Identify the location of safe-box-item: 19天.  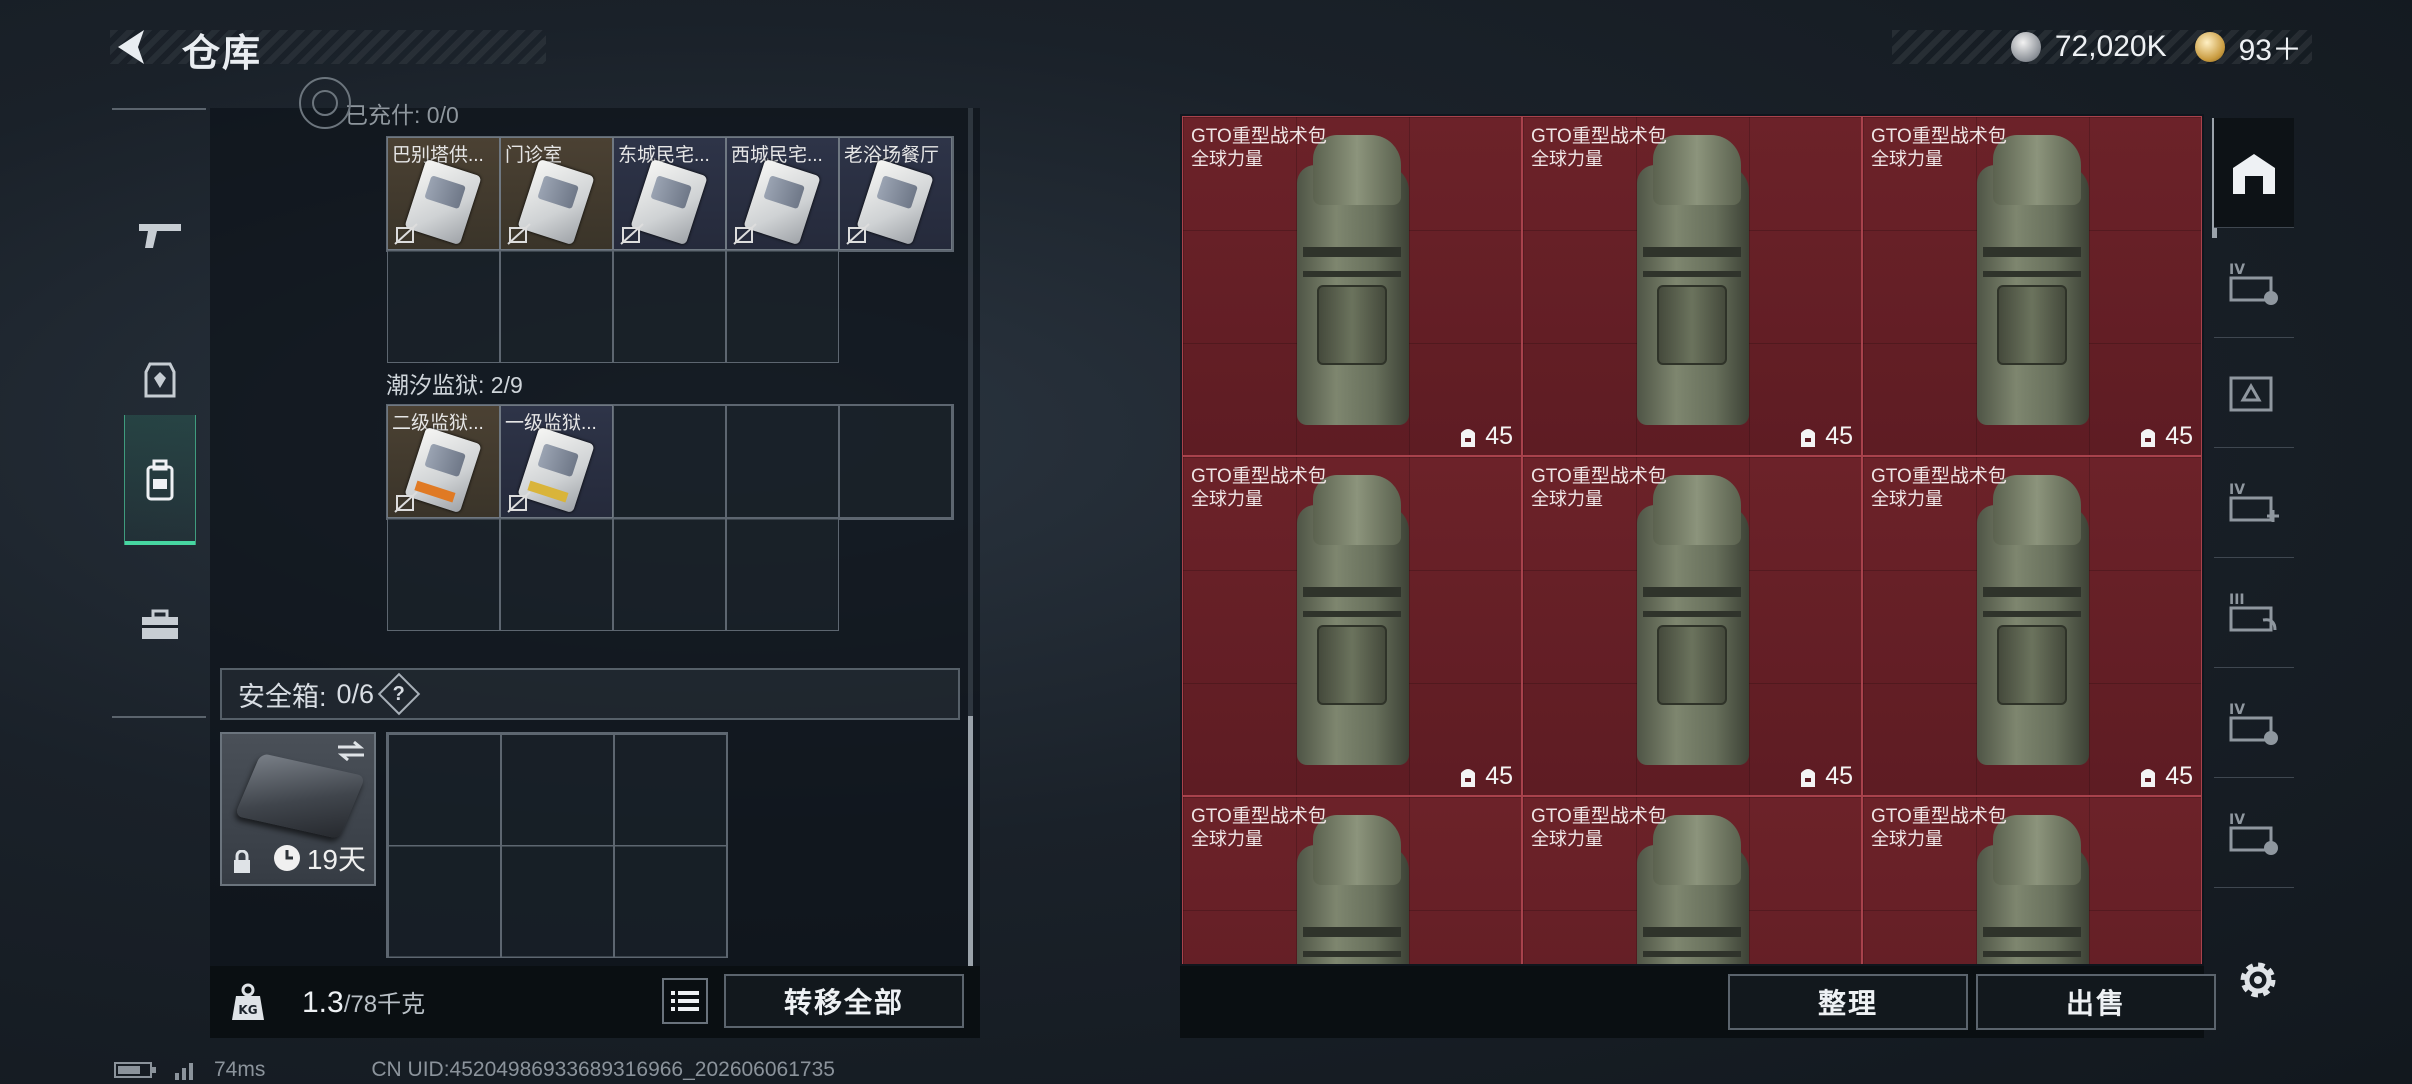
(298, 809).